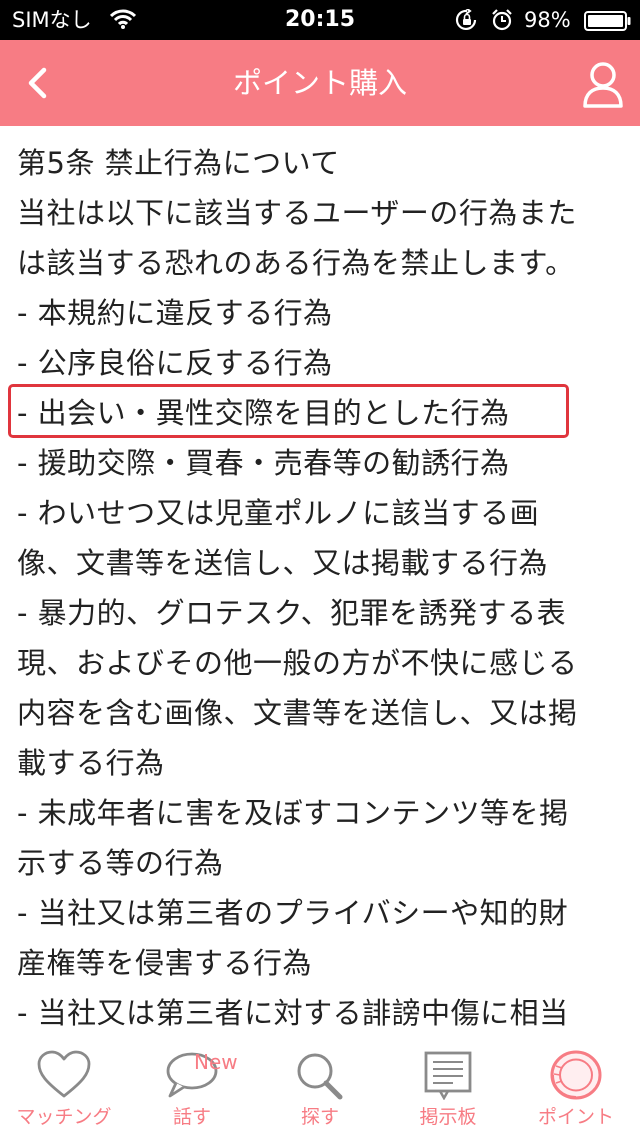  I want to click on person-icon, so click(603, 85).